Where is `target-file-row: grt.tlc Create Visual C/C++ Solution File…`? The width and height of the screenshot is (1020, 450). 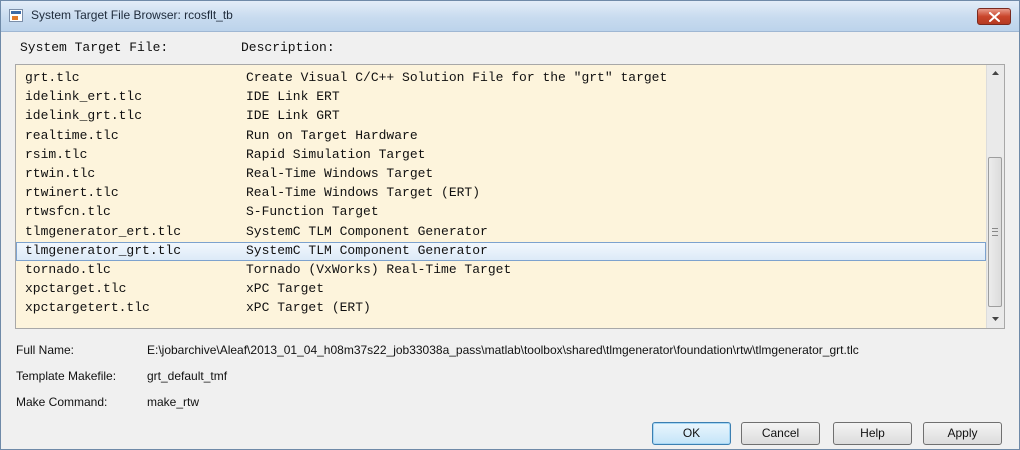 target-file-row: grt.tlc Create Visual C/C++ Solution File… is located at coordinates (501, 78).